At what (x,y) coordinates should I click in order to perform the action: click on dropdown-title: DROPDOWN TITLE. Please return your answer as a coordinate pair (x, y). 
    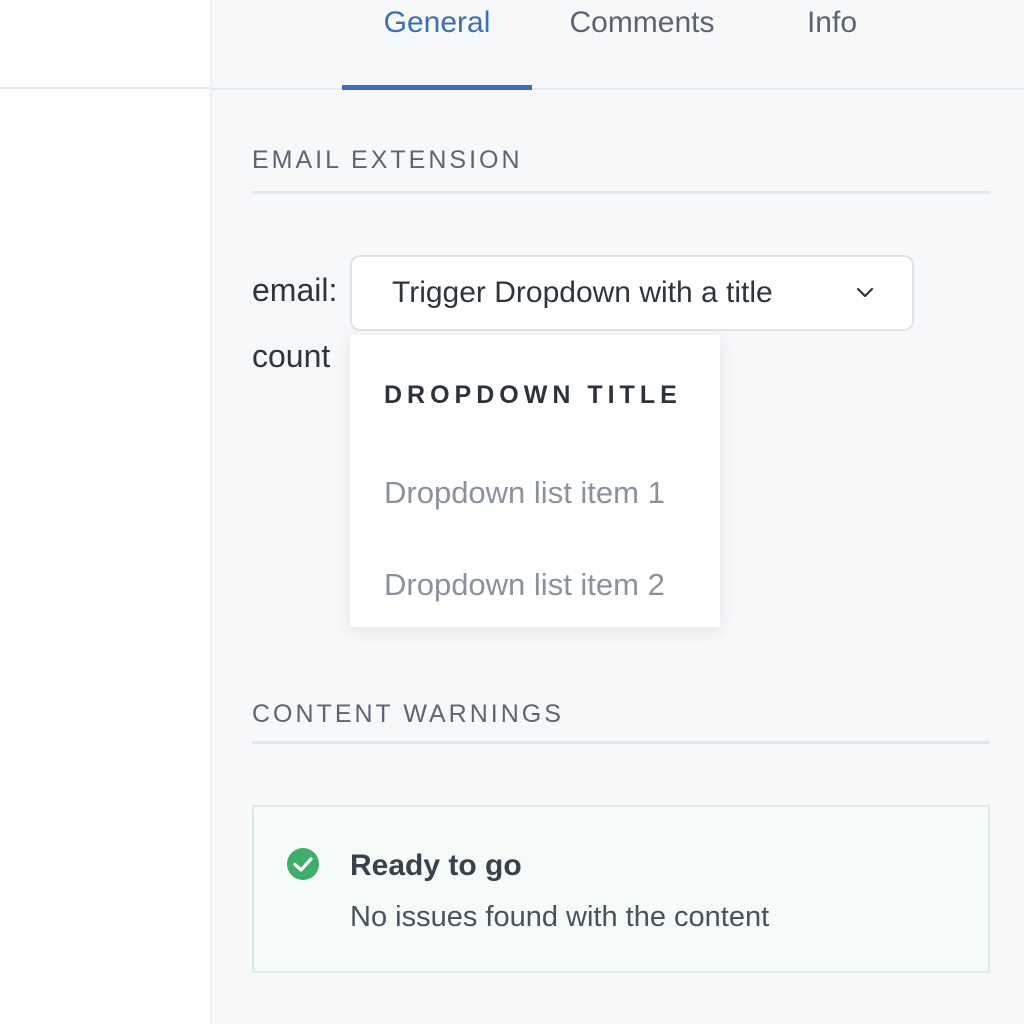
    Looking at the image, I should click on (533, 395).